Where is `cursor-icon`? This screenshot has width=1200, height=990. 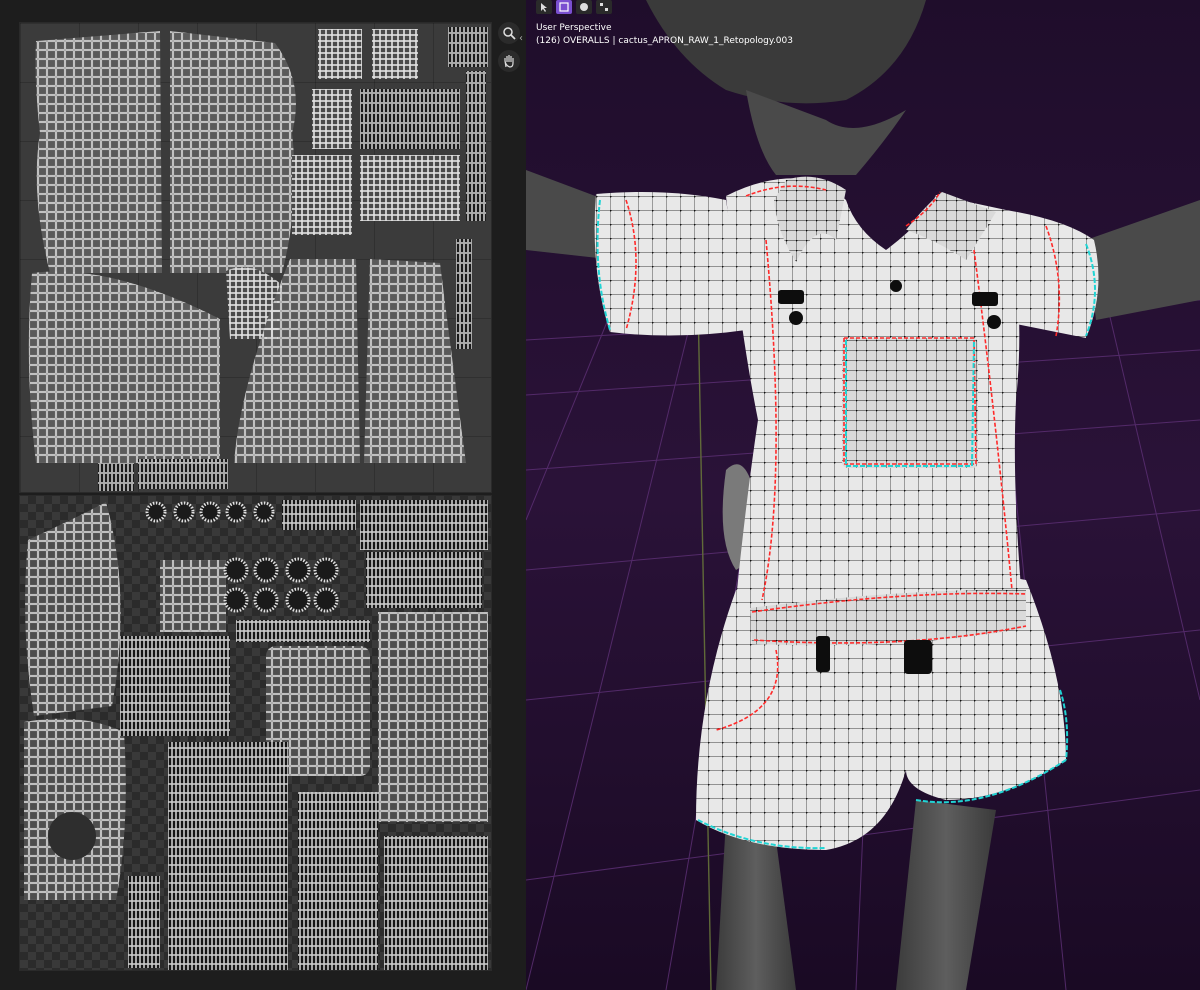 cursor-icon is located at coordinates (544, 7).